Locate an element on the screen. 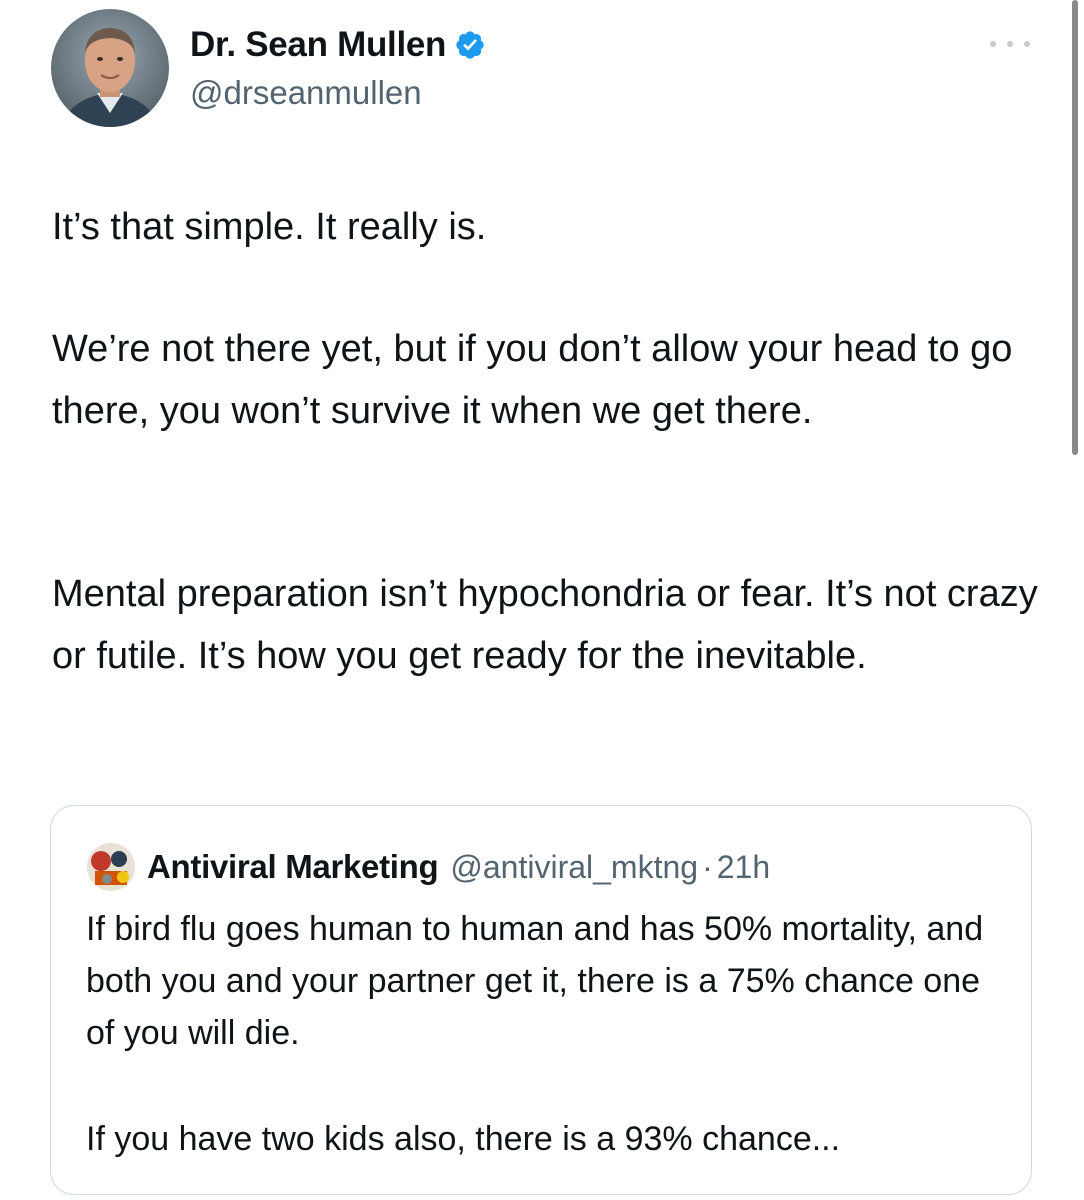 The image size is (1084, 1200). quoted-author-handle: @antiviral_mktng is located at coordinates (574, 867).